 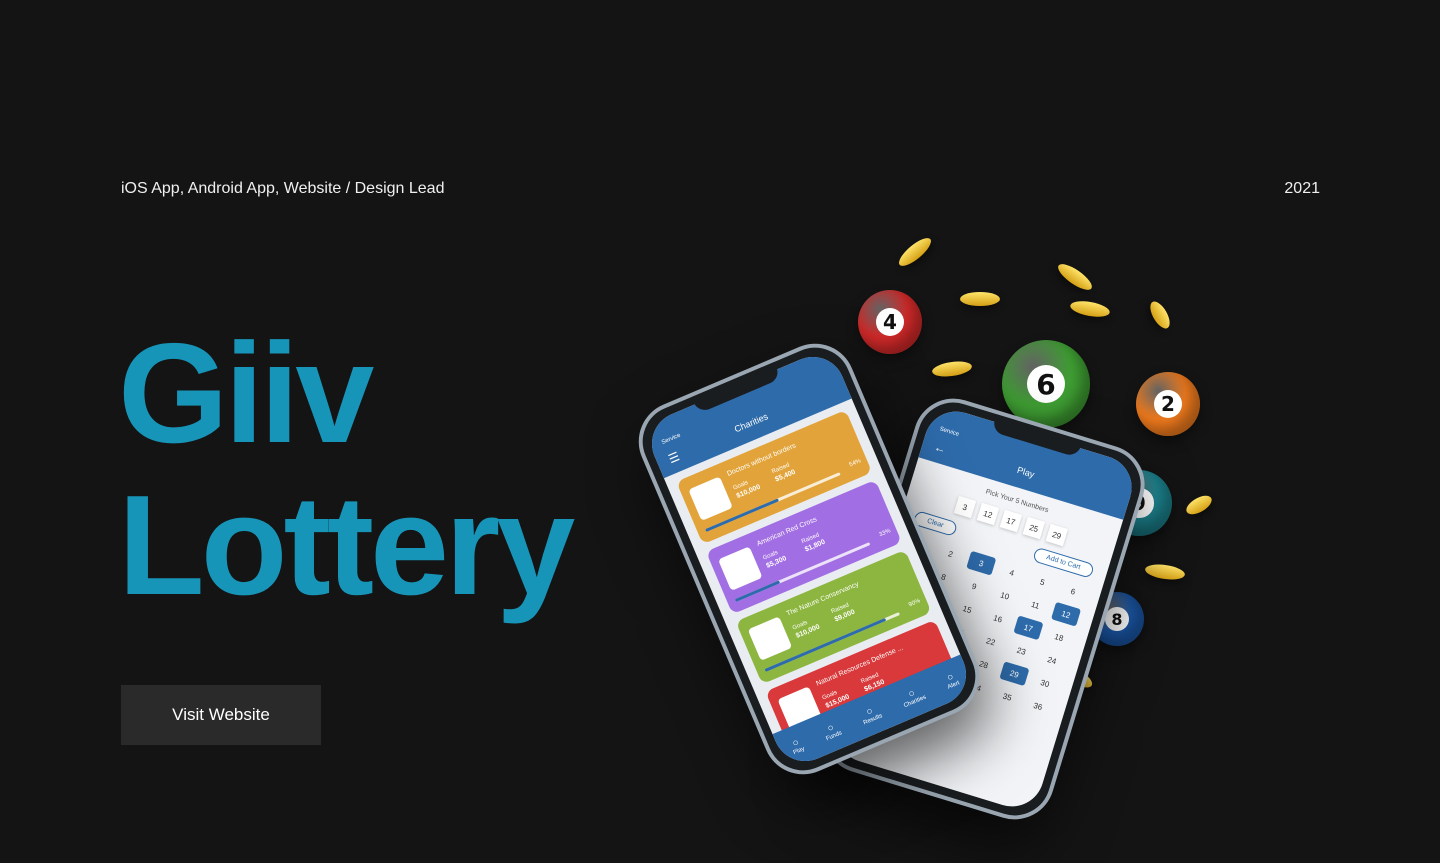 I want to click on charity-name: American Red Cross, so click(x=787, y=532).